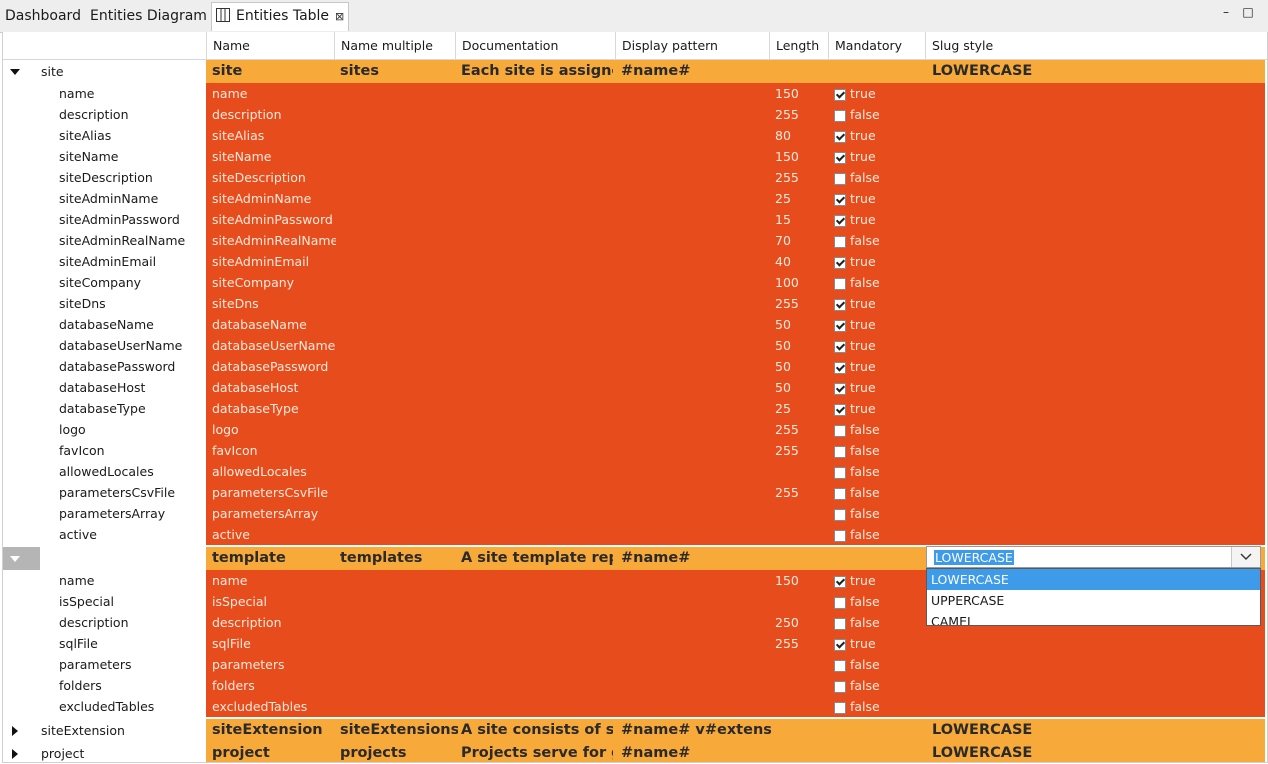 The height and width of the screenshot is (764, 1268). What do you see at coordinates (274, 261) in the screenshot?
I see `attribute-name-cell: siteAdminEmail` at bounding box center [274, 261].